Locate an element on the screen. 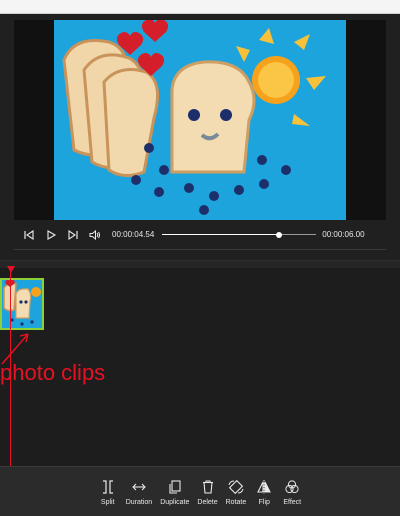  playback-controls: 00:00:04.54 00:00:06.00 is located at coordinates (200, 235).